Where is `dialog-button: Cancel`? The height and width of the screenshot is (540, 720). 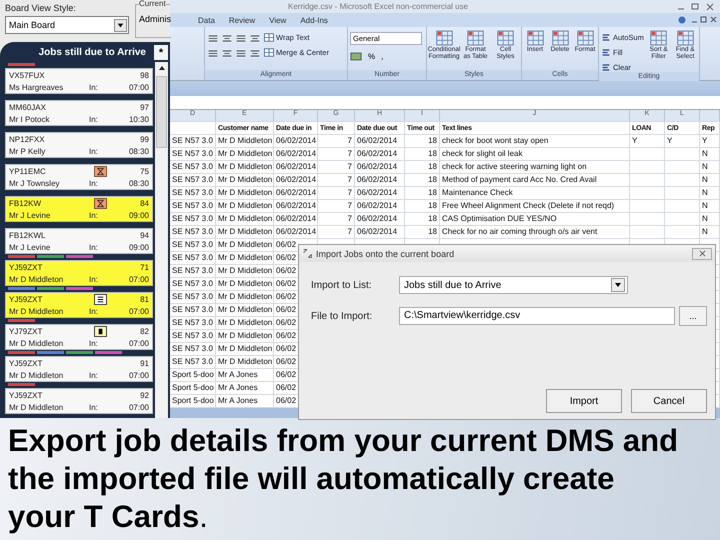 dialog-button: Cancel is located at coordinates (669, 401).